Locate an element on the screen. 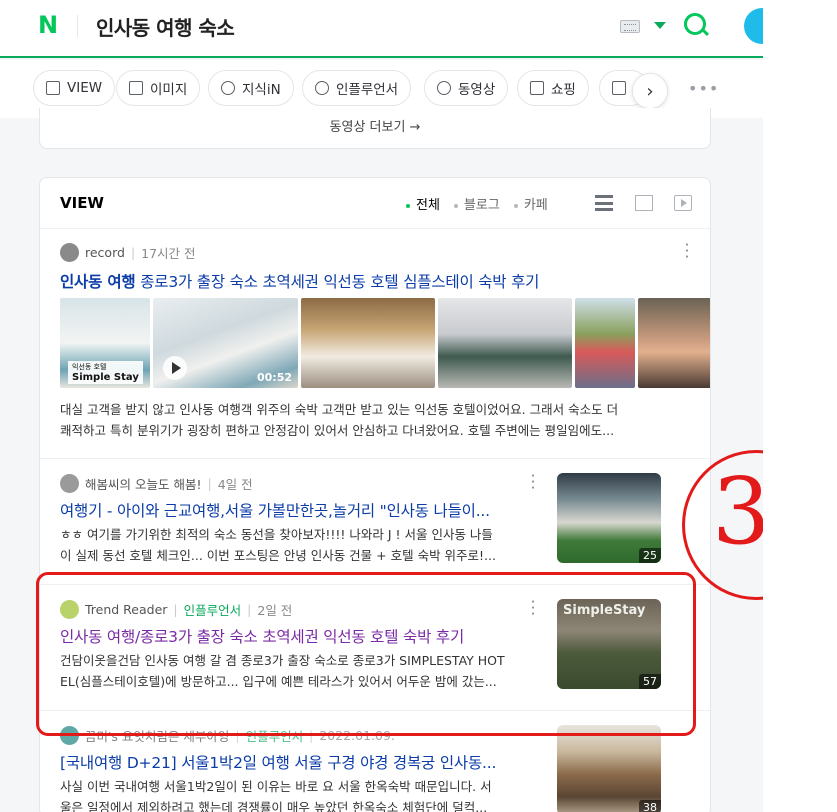 This screenshot has width=837, height=812. avatar is located at coordinates (753, 26).